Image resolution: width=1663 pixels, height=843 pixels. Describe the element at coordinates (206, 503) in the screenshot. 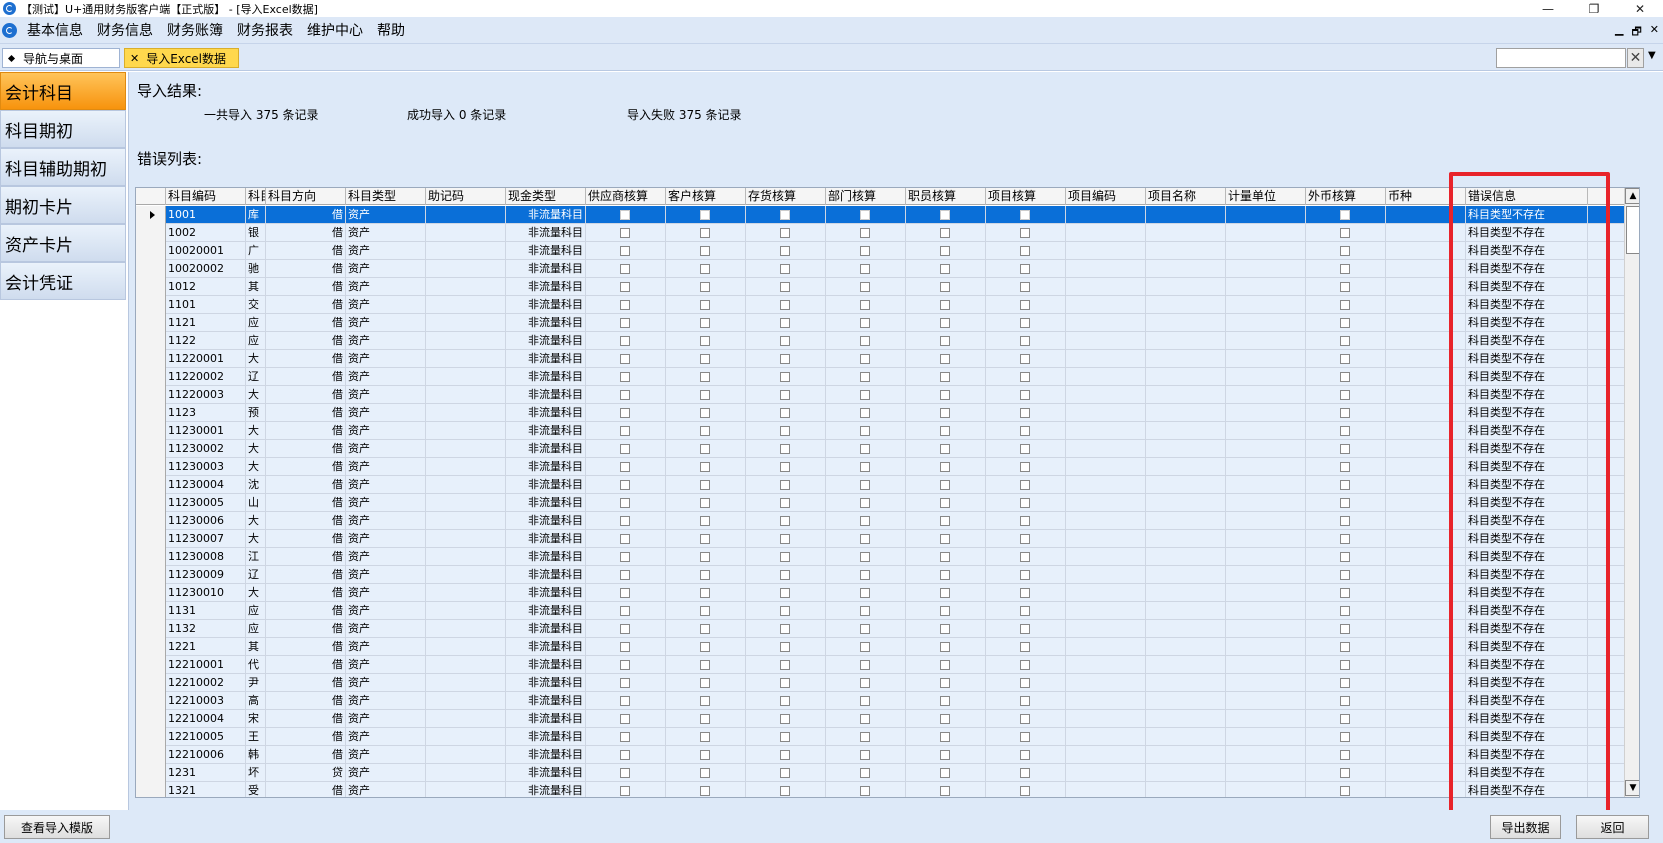

I see `grid-cell: 11230005` at that location.